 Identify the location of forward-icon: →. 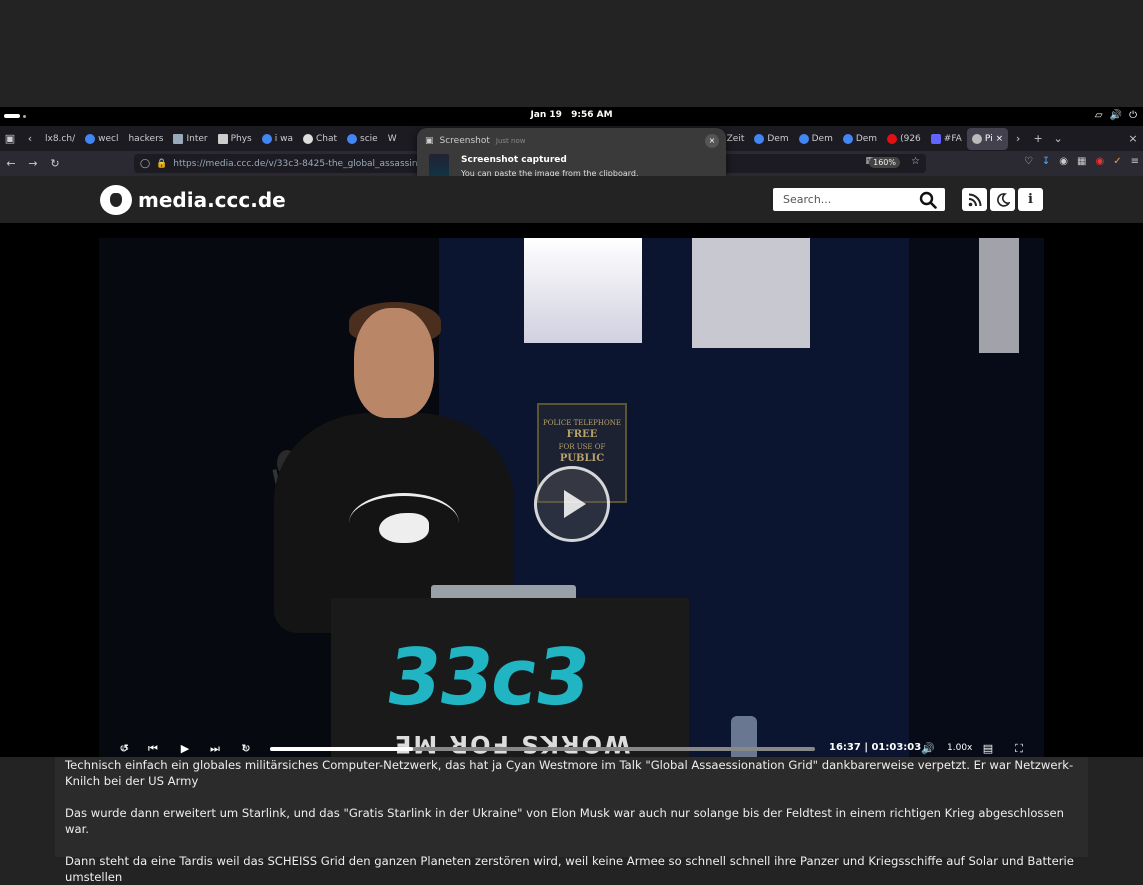
(33, 163).